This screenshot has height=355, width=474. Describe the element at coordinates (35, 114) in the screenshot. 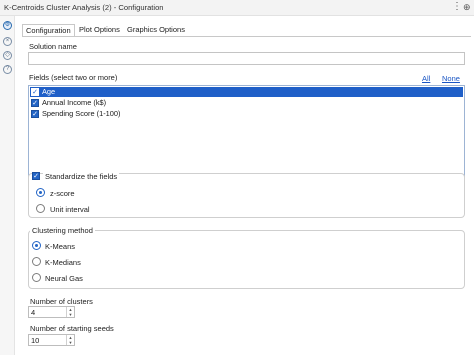

I see `checkbox-spending-score: ✓` at that location.